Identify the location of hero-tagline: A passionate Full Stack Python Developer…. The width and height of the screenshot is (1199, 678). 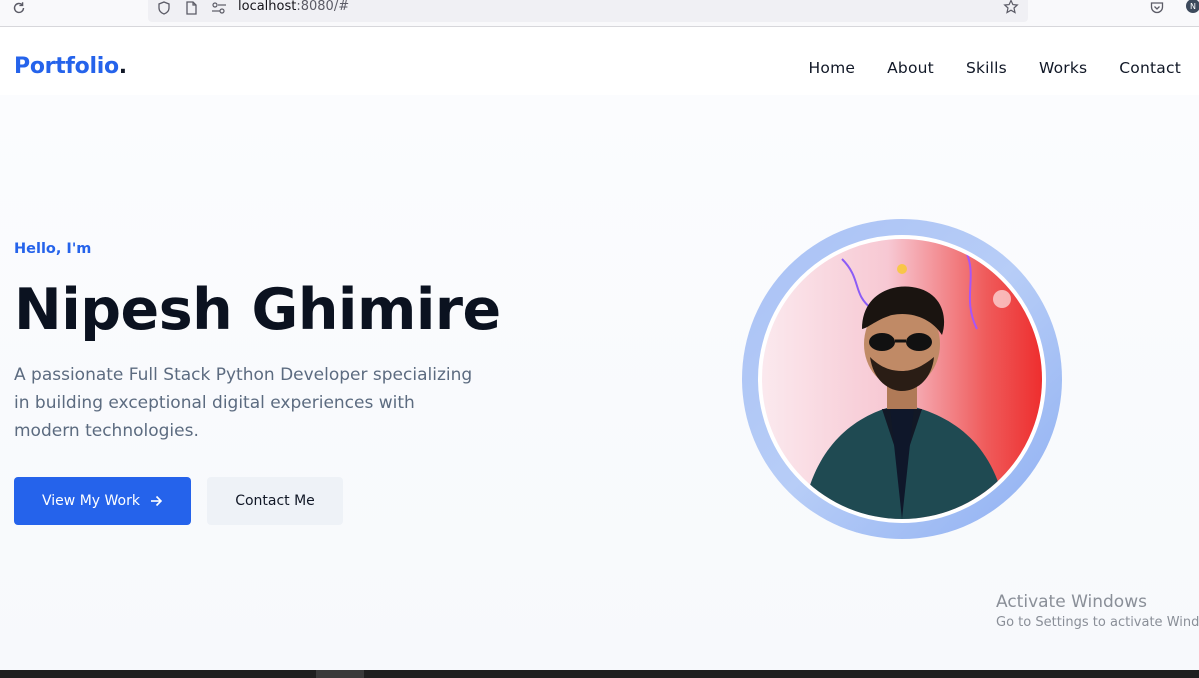
(243, 403).